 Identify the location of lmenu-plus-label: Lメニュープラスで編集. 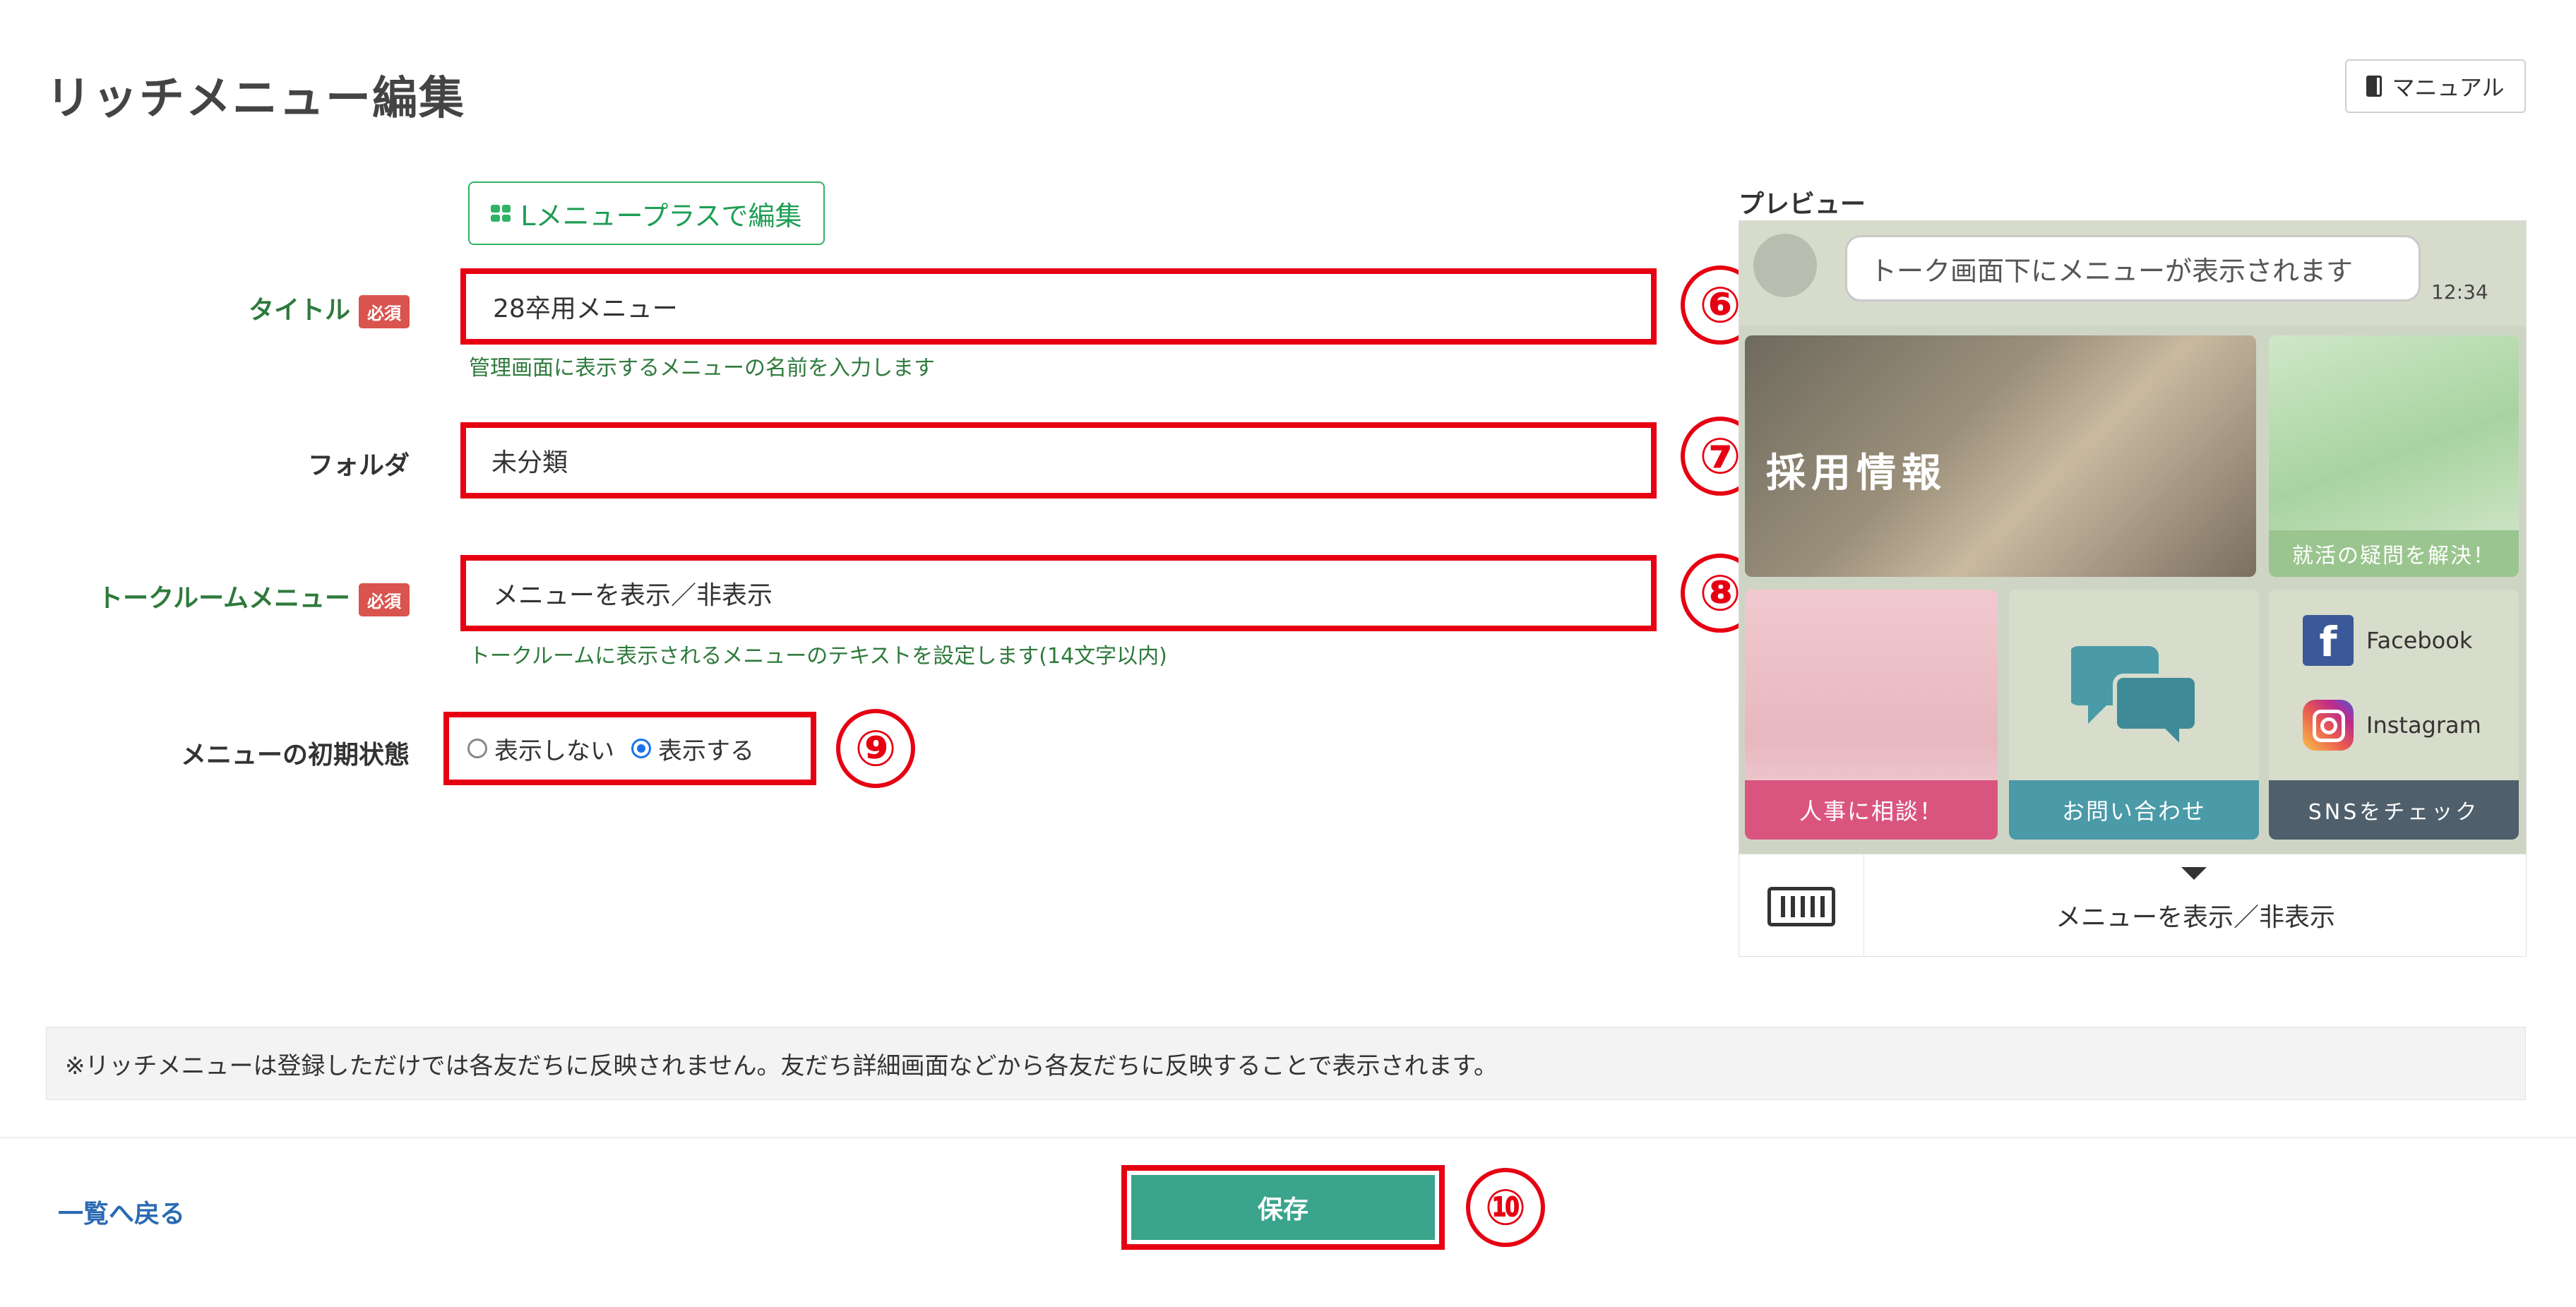
(661, 216).